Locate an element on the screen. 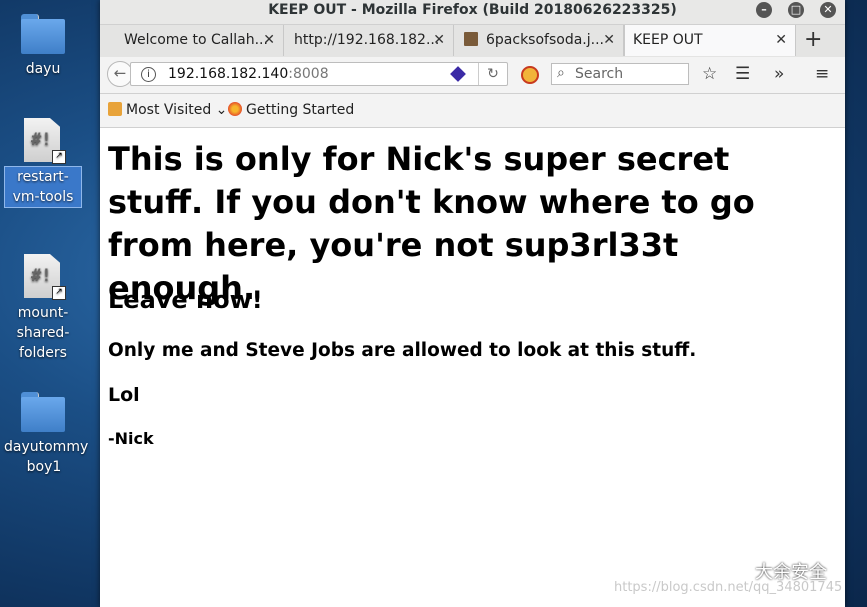 This screenshot has height=607, width=867. bookmarks-toolbar: Most Visited ⌄ Getting Started is located at coordinates (472, 111).